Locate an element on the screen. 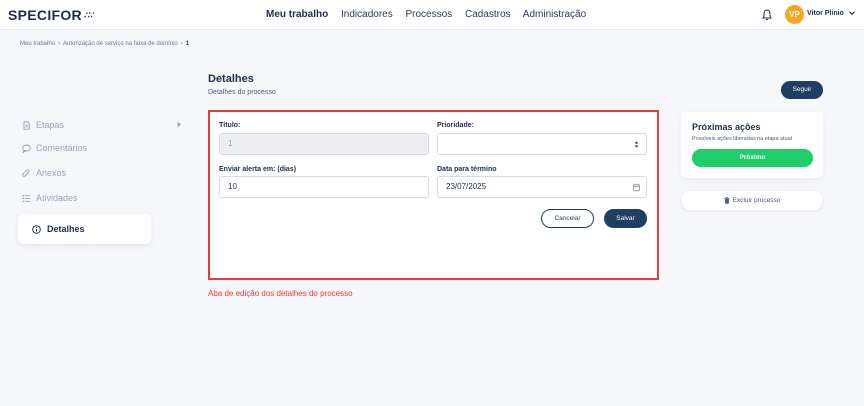 This screenshot has width=864, height=406. sidebar-item-atividades: Atividades is located at coordinates (50, 198).